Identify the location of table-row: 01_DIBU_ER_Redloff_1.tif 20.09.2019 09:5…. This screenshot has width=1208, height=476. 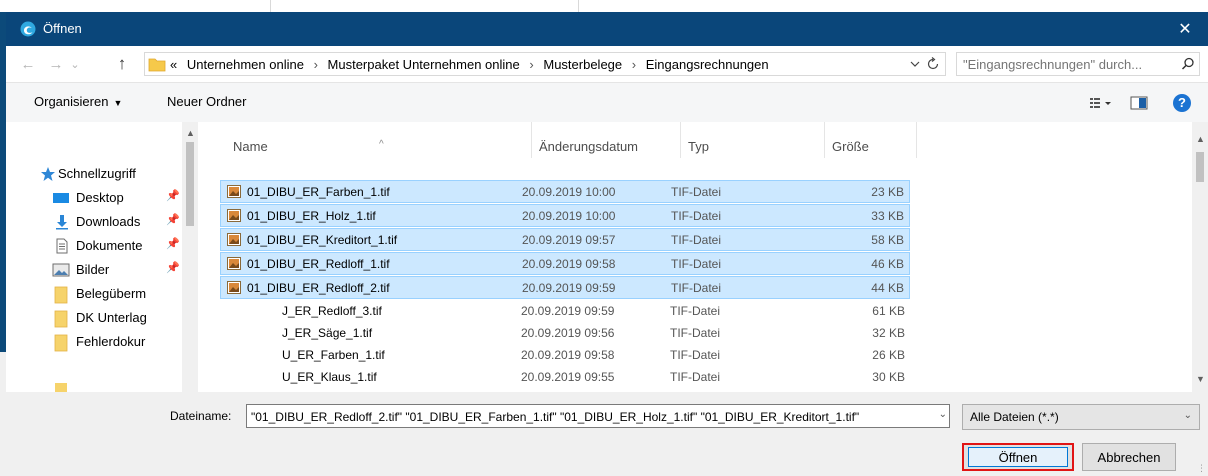
(565, 263).